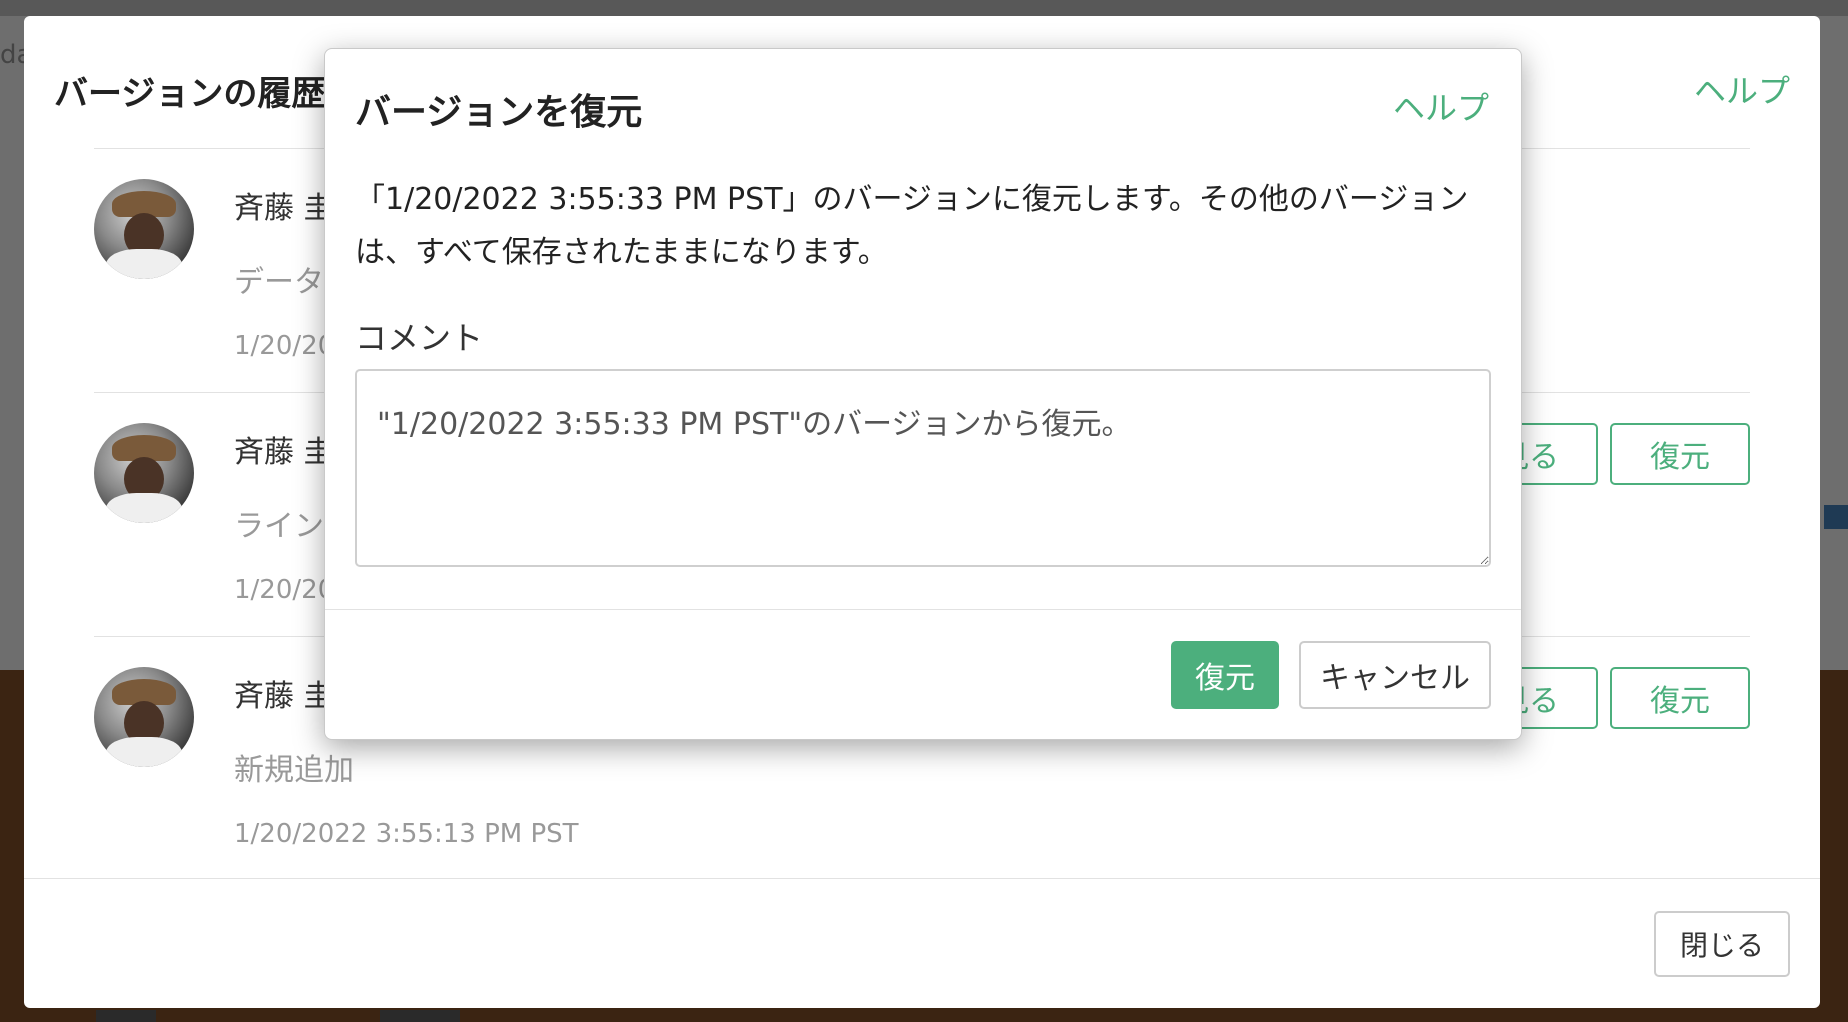 This screenshot has height=1022, width=1848. What do you see at coordinates (923, 468) in the screenshot?
I see `comment-textarea: "1/20/2022 3:55:33 PM PST"のバージョンから復元。` at bounding box center [923, 468].